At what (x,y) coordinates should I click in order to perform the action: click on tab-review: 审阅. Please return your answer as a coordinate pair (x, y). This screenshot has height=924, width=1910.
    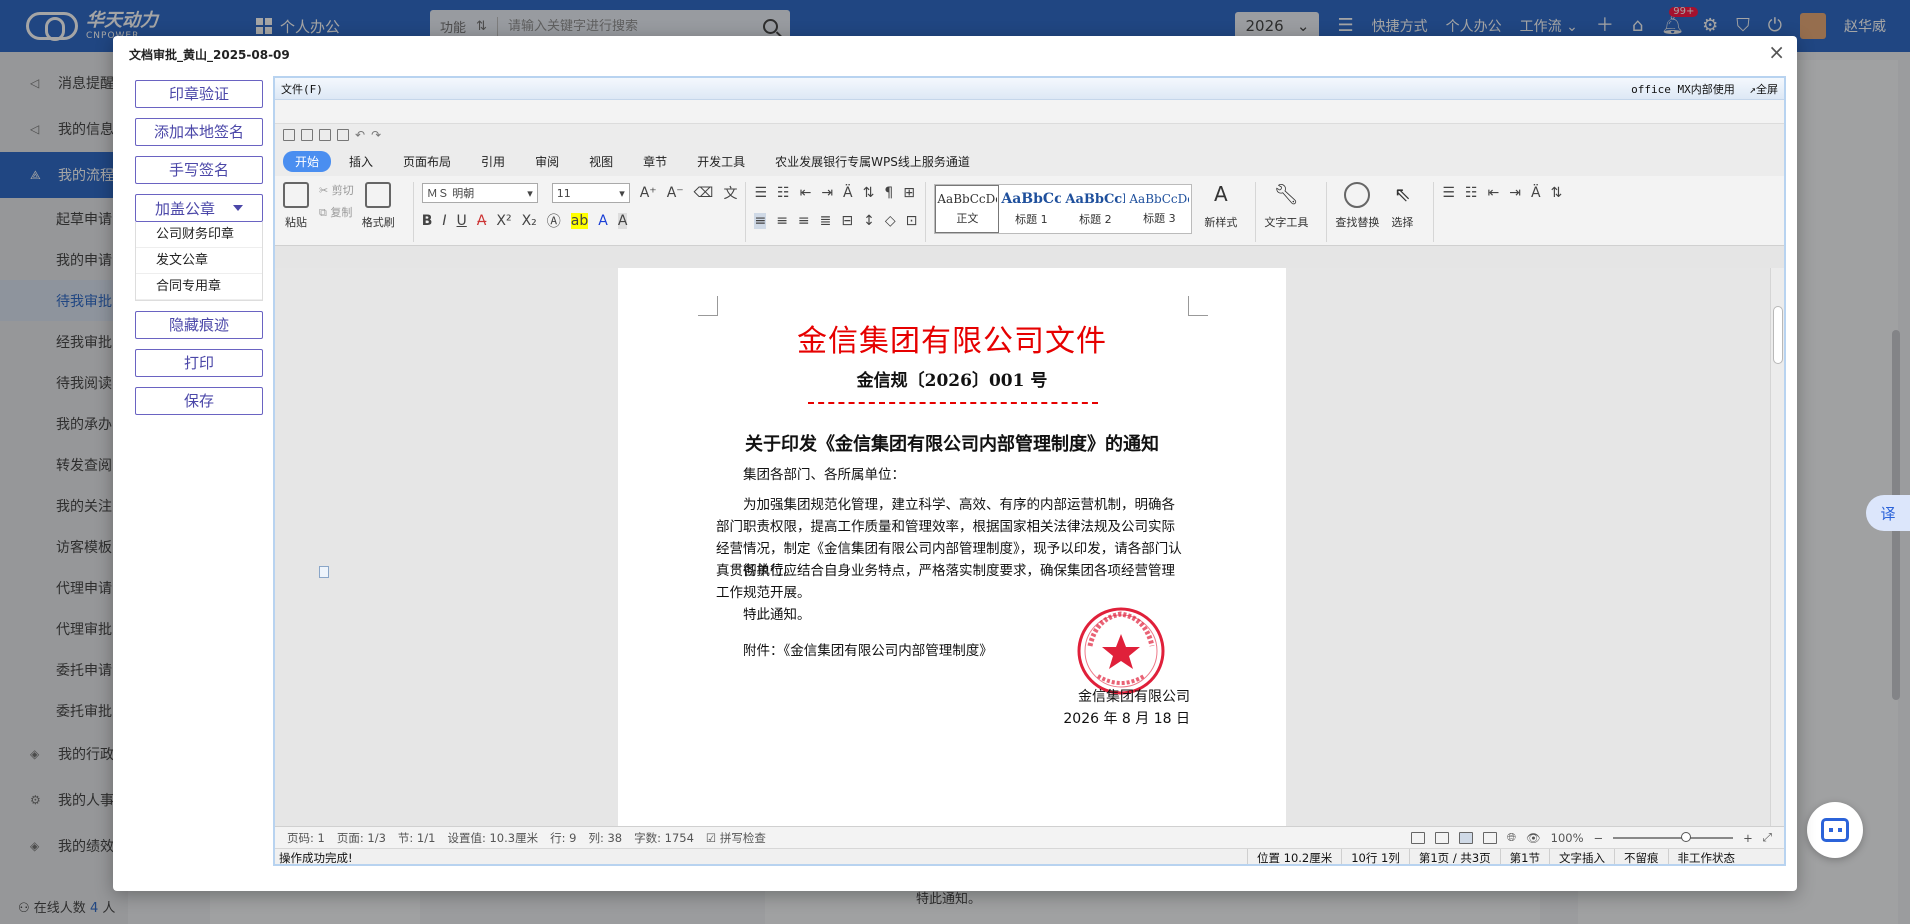
    Looking at the image, I should click on (547, 161).